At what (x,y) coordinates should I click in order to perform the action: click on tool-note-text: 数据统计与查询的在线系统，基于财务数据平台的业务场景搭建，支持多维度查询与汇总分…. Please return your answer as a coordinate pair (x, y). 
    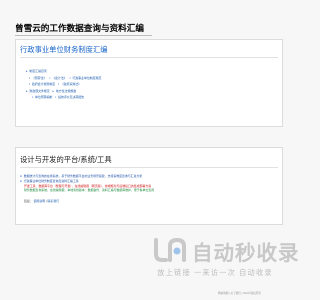
    Looking at the image, I should click on (83, 176).